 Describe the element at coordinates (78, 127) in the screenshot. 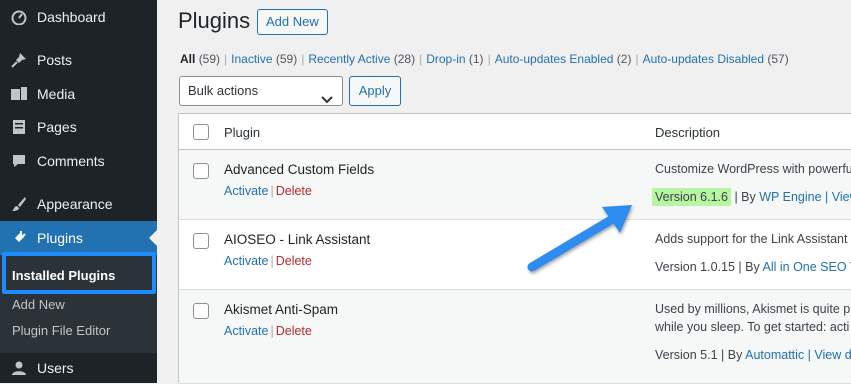

I see `menu-item-pages: Pages` at that location.